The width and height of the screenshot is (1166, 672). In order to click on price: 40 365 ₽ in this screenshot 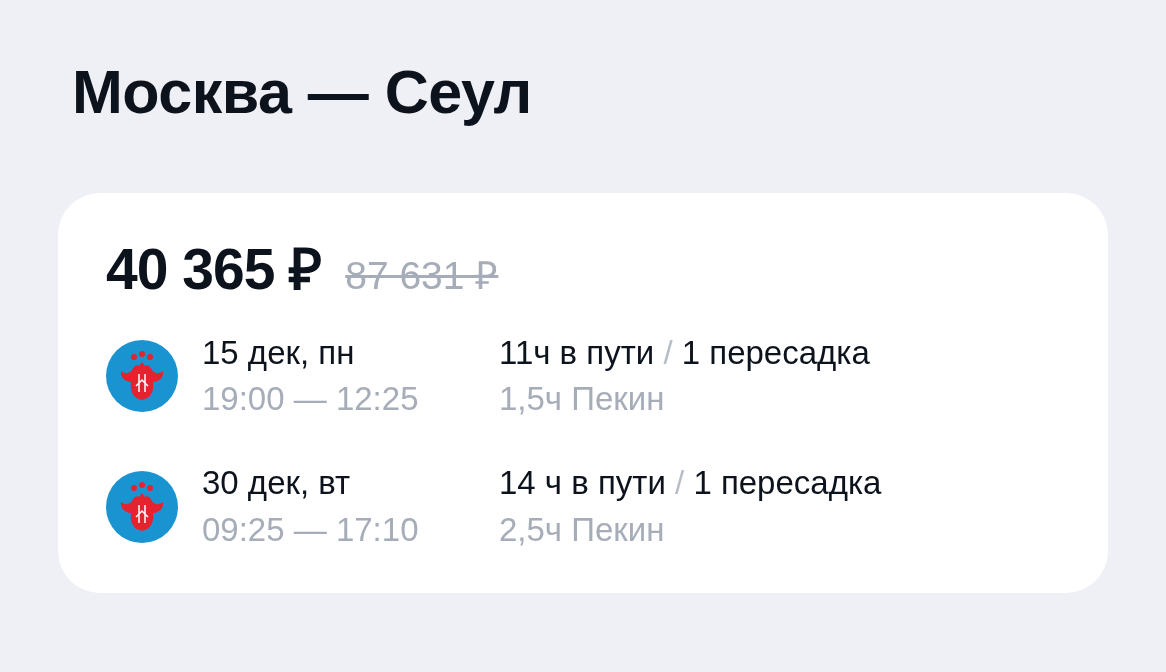, I will do `click(214, 269)`.